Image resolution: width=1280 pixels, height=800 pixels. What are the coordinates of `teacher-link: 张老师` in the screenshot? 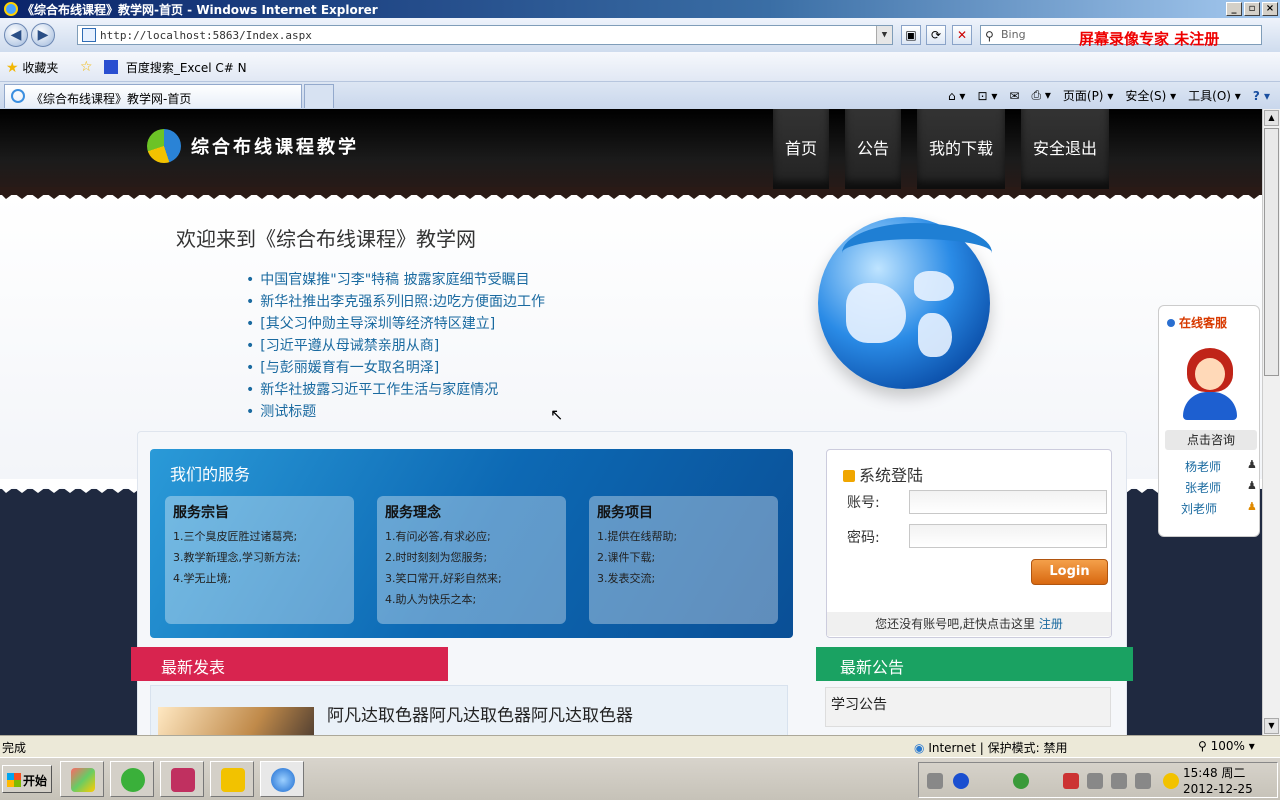 It's located at (1203, 487).